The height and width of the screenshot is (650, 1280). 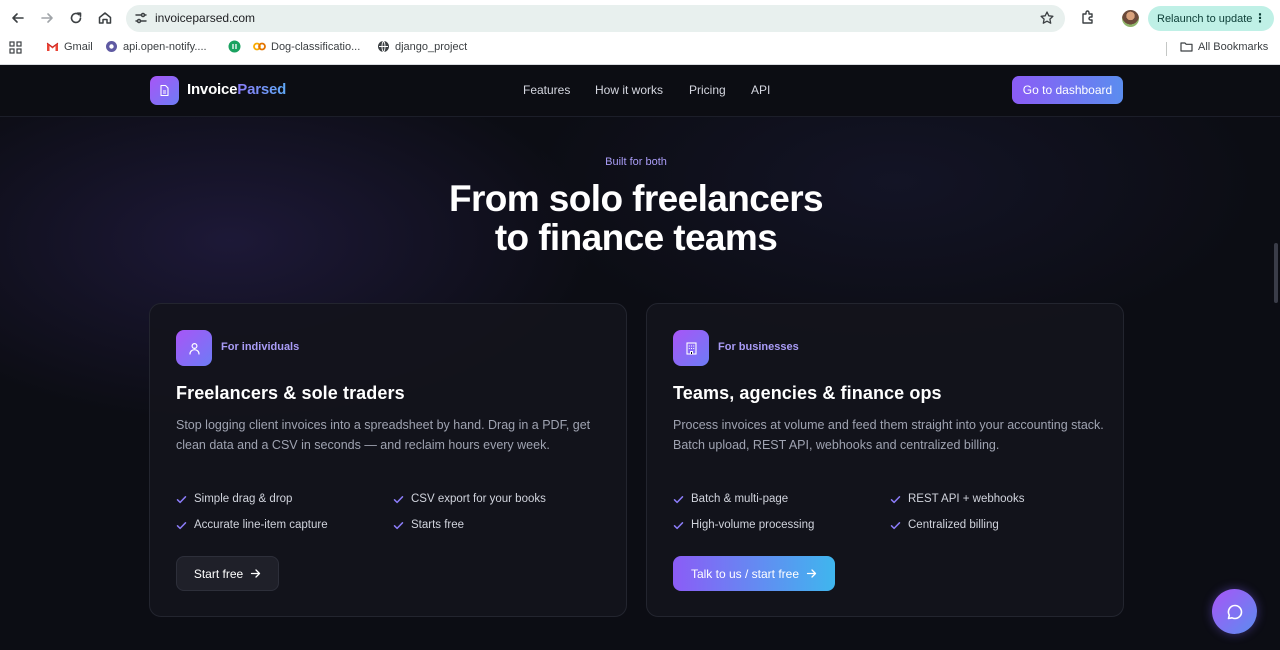 I want to click on profile-avatar, so click(x=1130, y=18).